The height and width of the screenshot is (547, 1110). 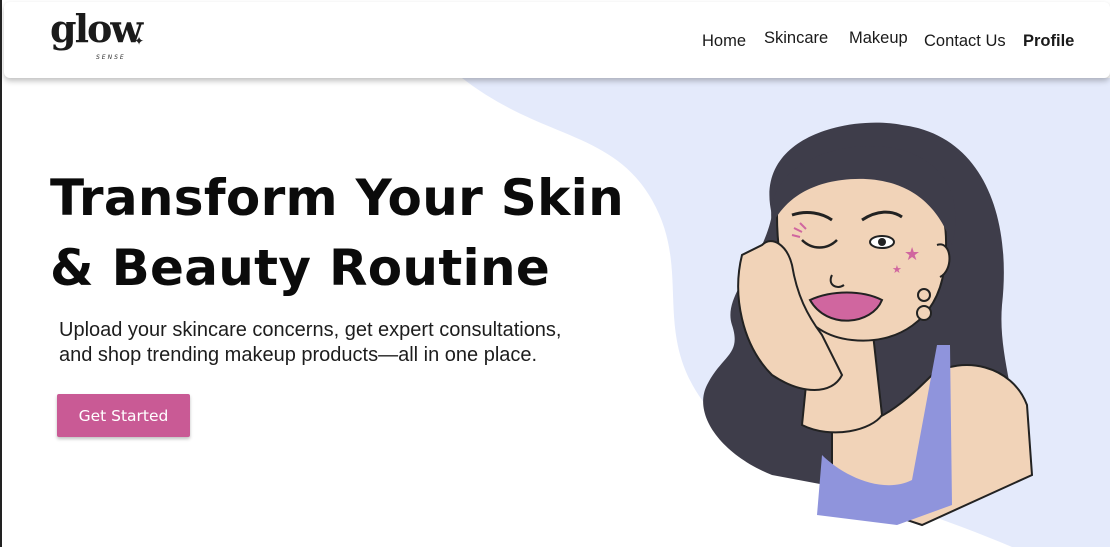 I want to click on brand-logo: glow ✦ SENSE, so click(x=98, y=39).